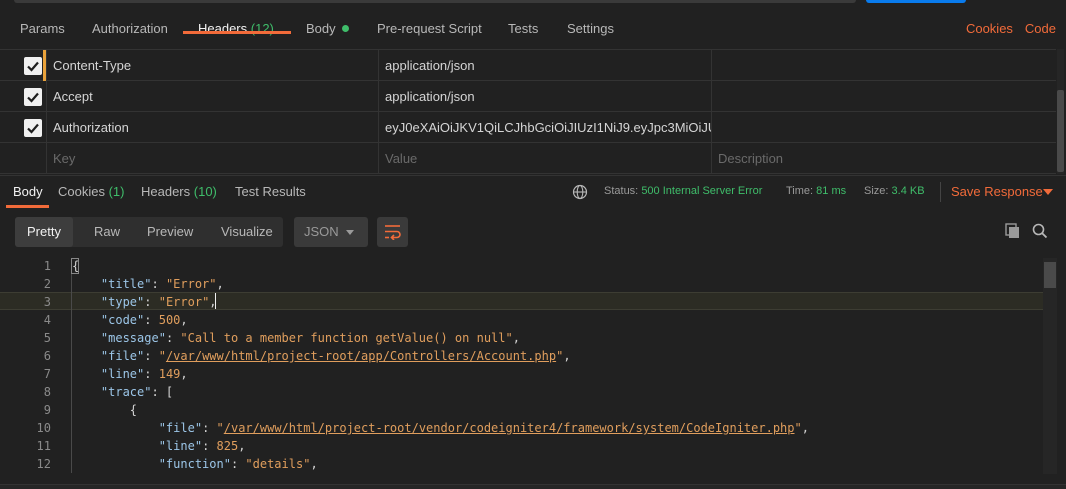 This screenshot has height=489, width=1066. I want to click on size-label: Size:, so click(876, 191).